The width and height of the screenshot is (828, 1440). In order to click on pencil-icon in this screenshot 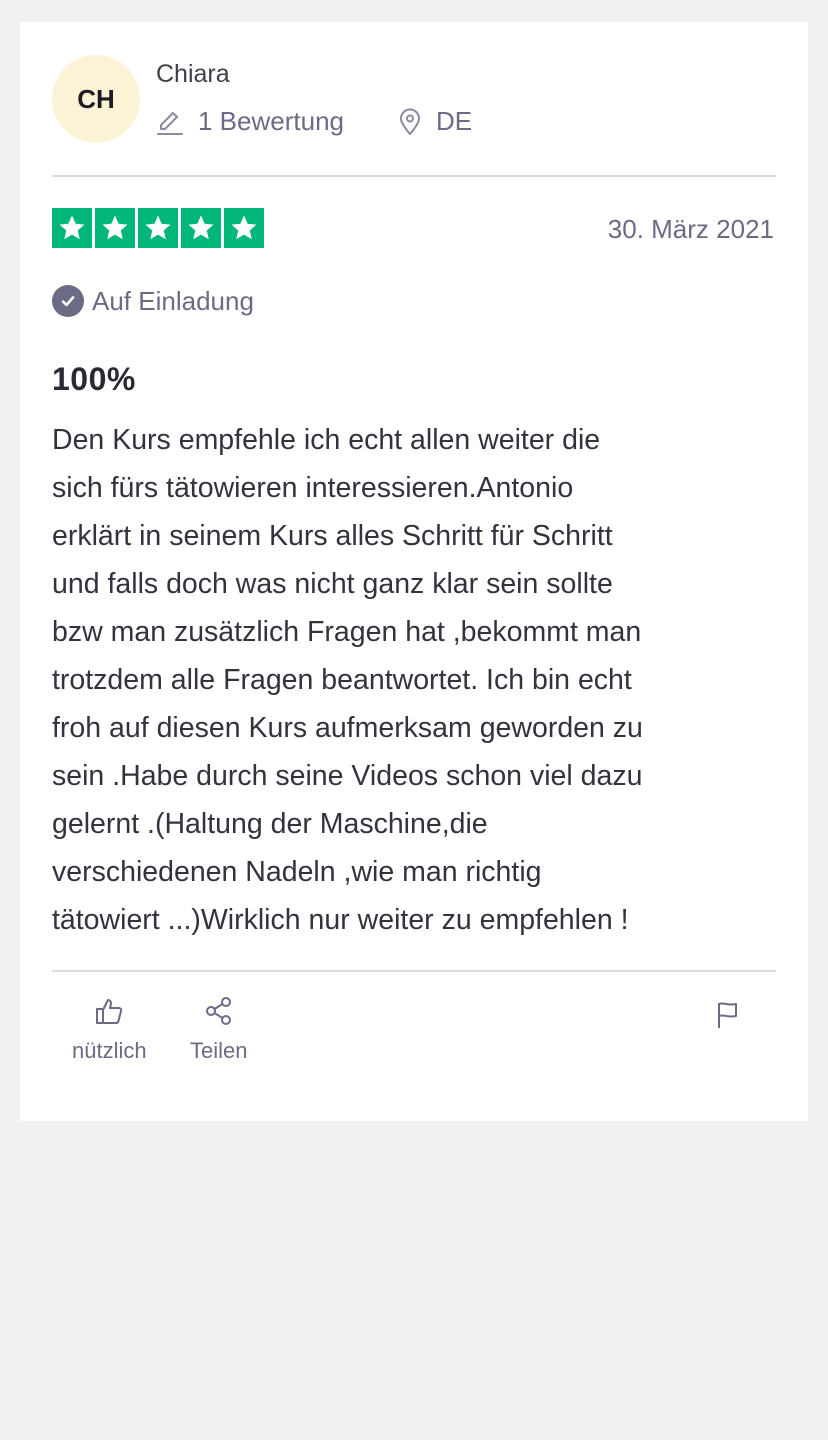, I will do `click(170, 123)`.